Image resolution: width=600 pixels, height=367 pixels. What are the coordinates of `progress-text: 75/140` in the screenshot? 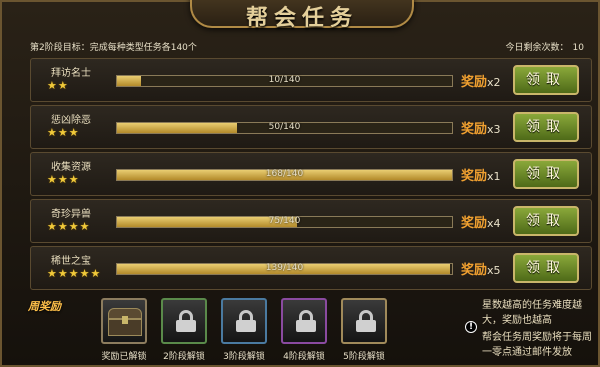 It's located at (284, 221).